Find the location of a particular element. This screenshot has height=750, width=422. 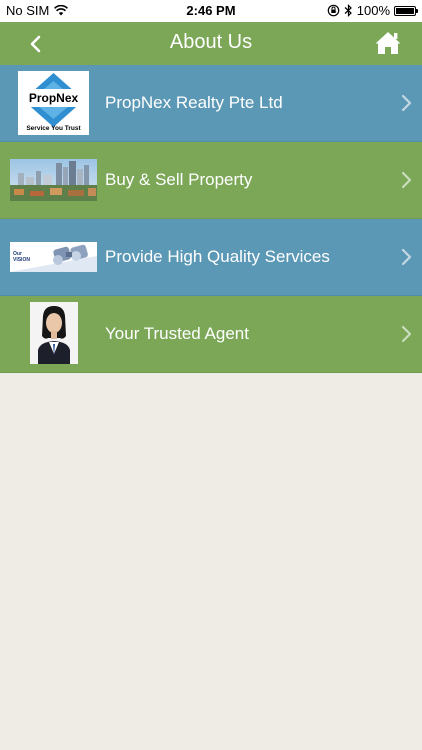

battery-percent: 100% is located at coordinates (373, 10).